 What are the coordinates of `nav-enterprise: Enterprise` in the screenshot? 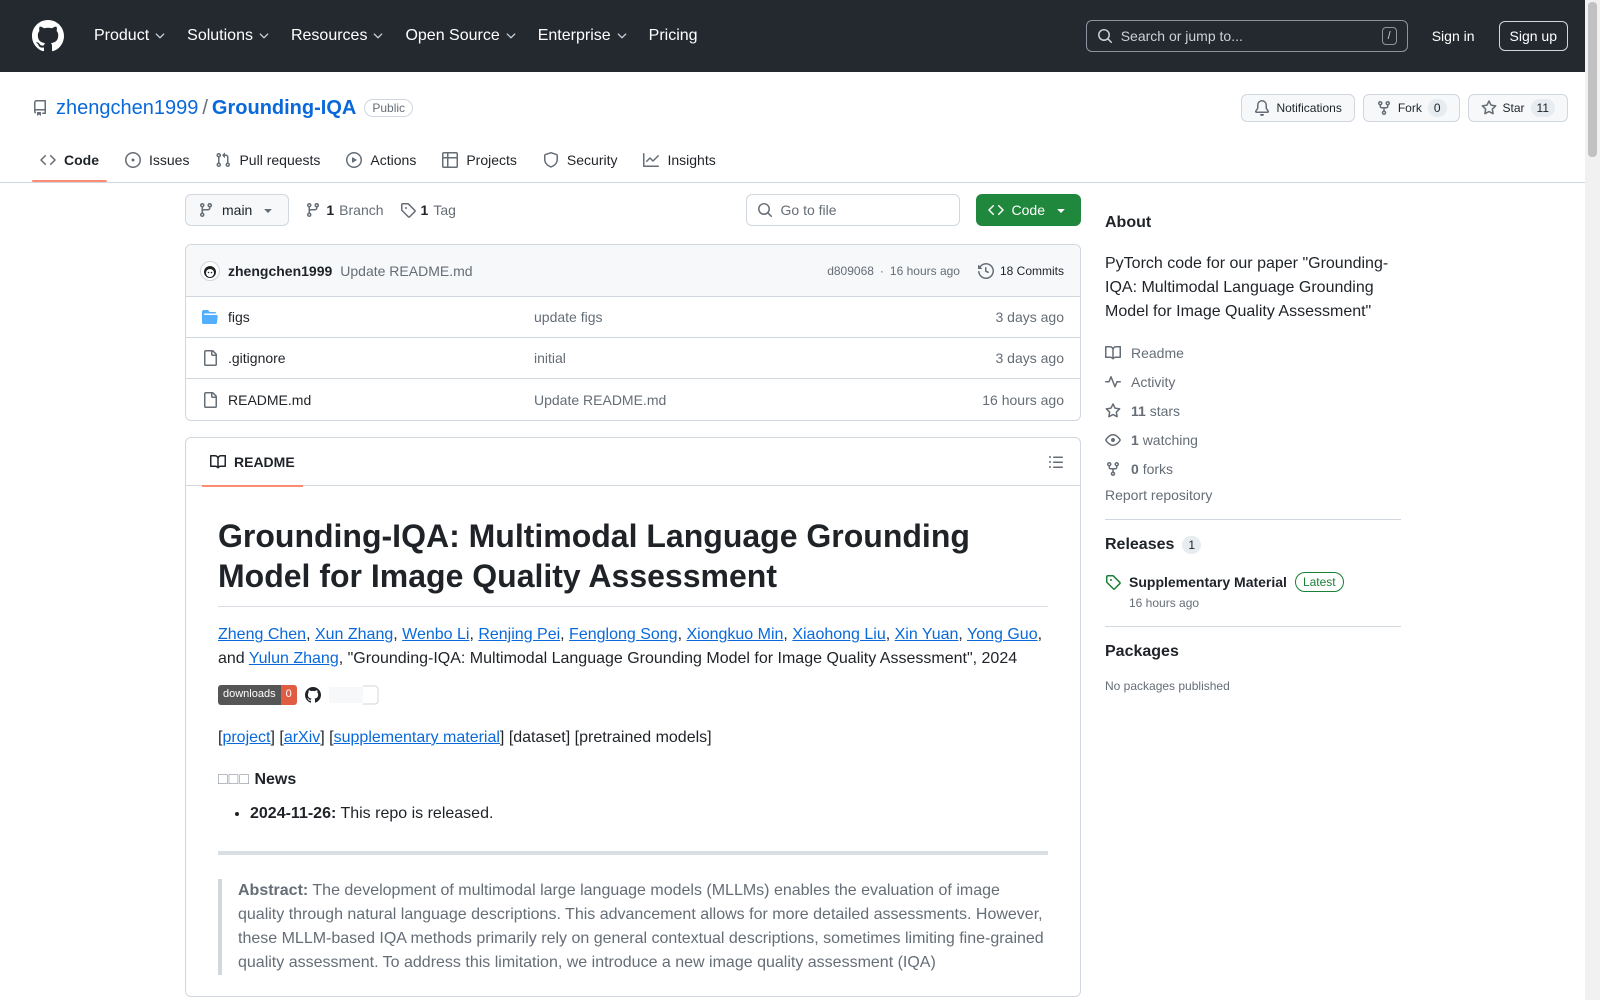 It's located at (583, 36).